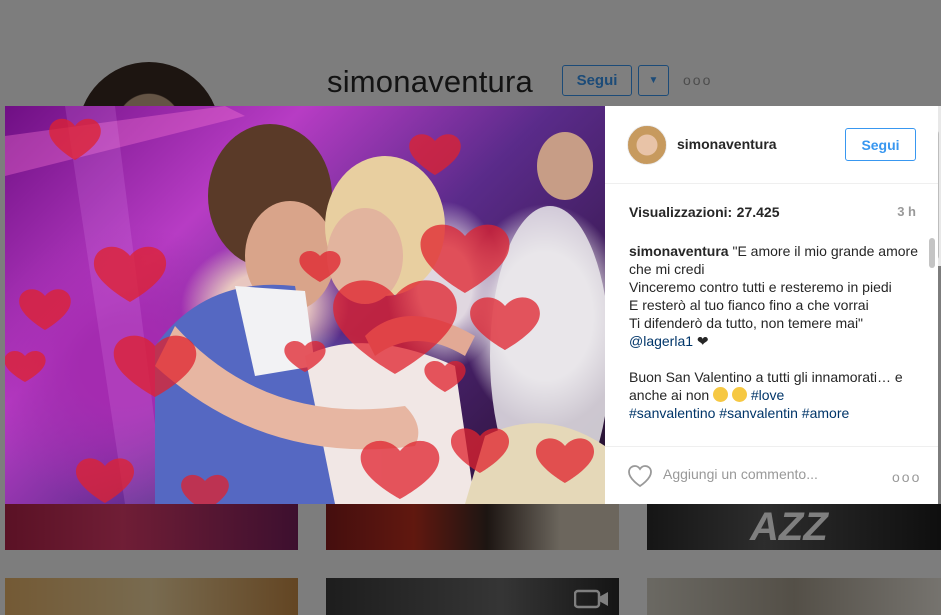 This screenshot has width=941, height=615. I want to click on hashtag-love-link: #love, so click(767, 395).